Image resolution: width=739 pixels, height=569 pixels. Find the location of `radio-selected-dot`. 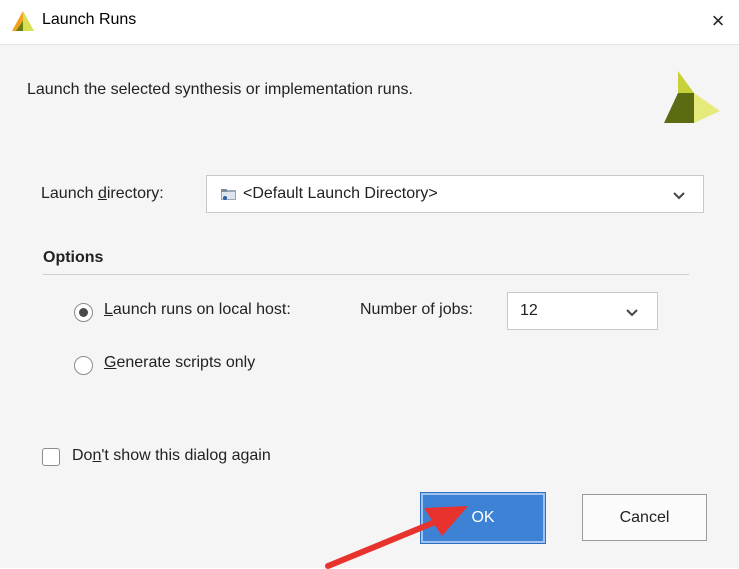

radio-selected-dot is located at coordinates (83, 312).